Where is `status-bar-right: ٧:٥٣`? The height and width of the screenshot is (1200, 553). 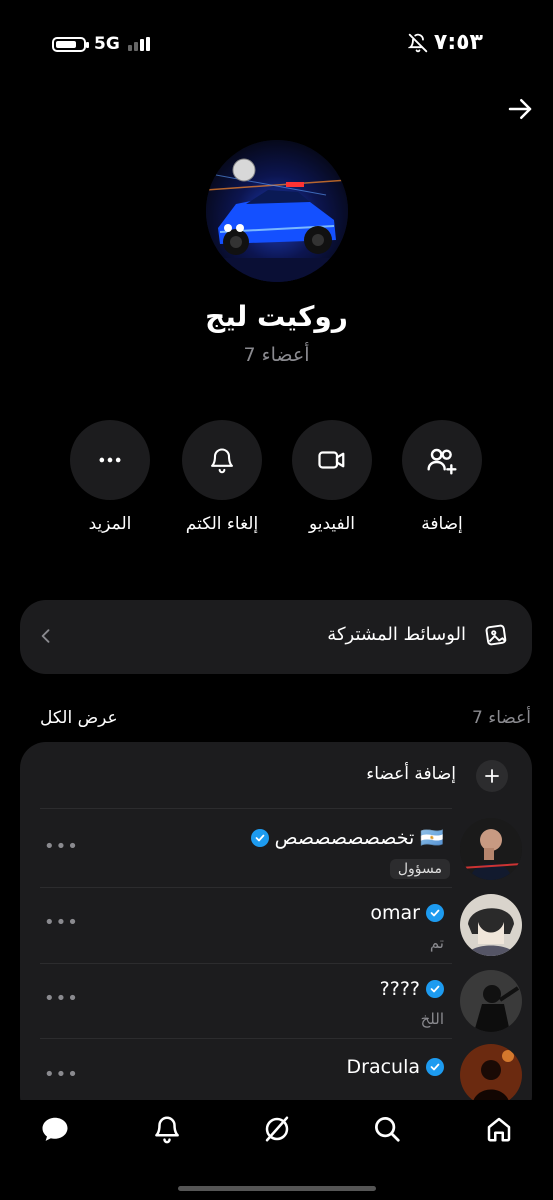 status-bar-right: ٧:٥٣ is located at coordinates (445, 42).